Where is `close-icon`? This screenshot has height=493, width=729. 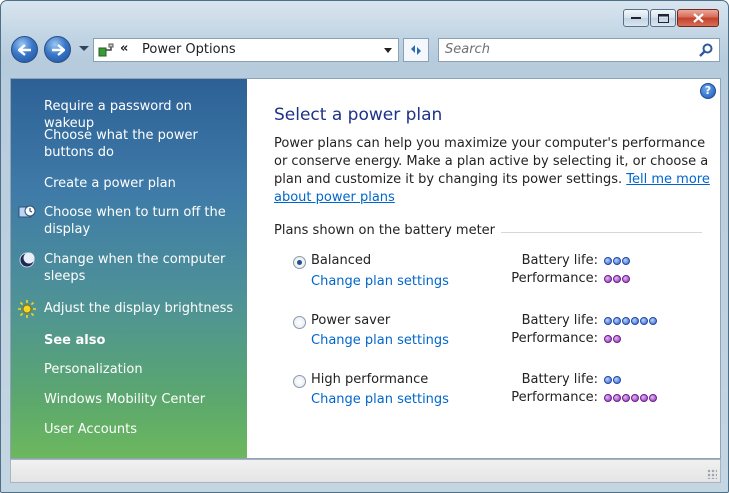 close-icon is located at coordinates (698, 18).